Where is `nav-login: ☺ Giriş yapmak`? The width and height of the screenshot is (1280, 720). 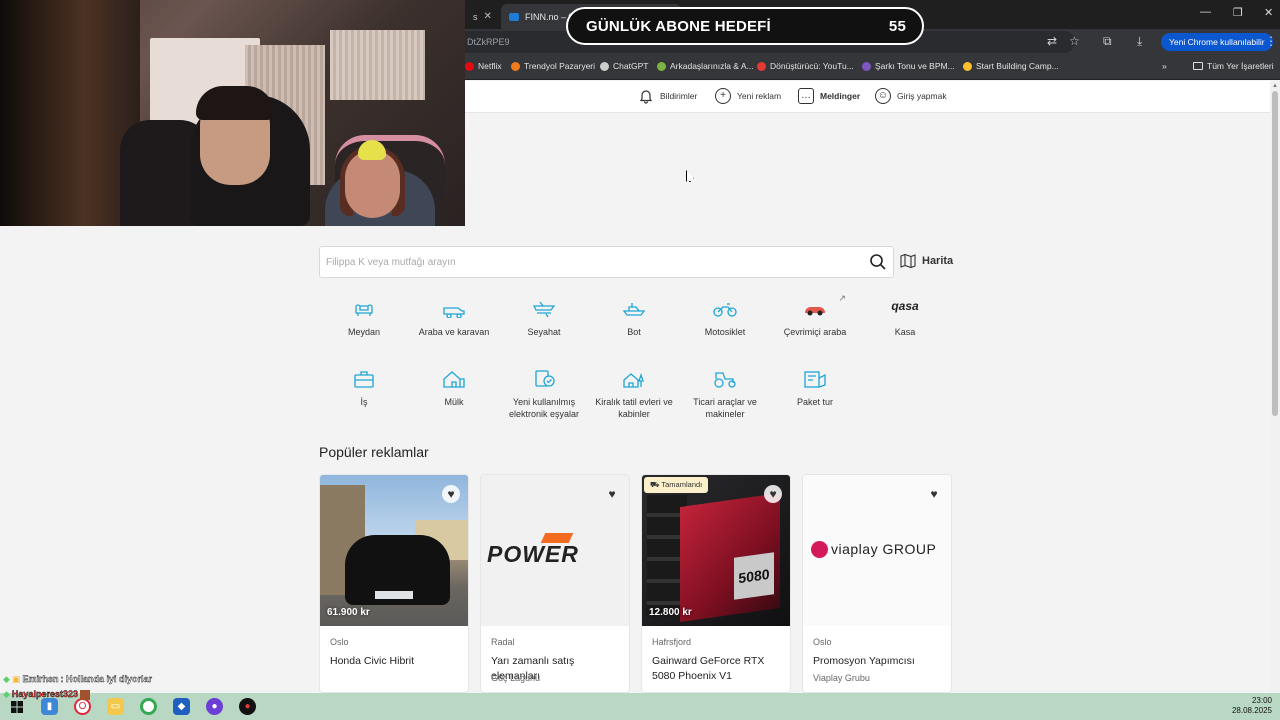 nav-login: ☺ Giriş yapmak is located at coordinates (911, 96).